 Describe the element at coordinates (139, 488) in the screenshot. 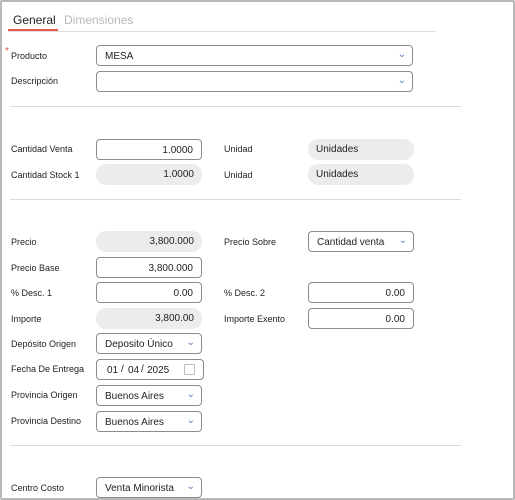

I see `centro-costo-value: Venta Minorista` at that location.